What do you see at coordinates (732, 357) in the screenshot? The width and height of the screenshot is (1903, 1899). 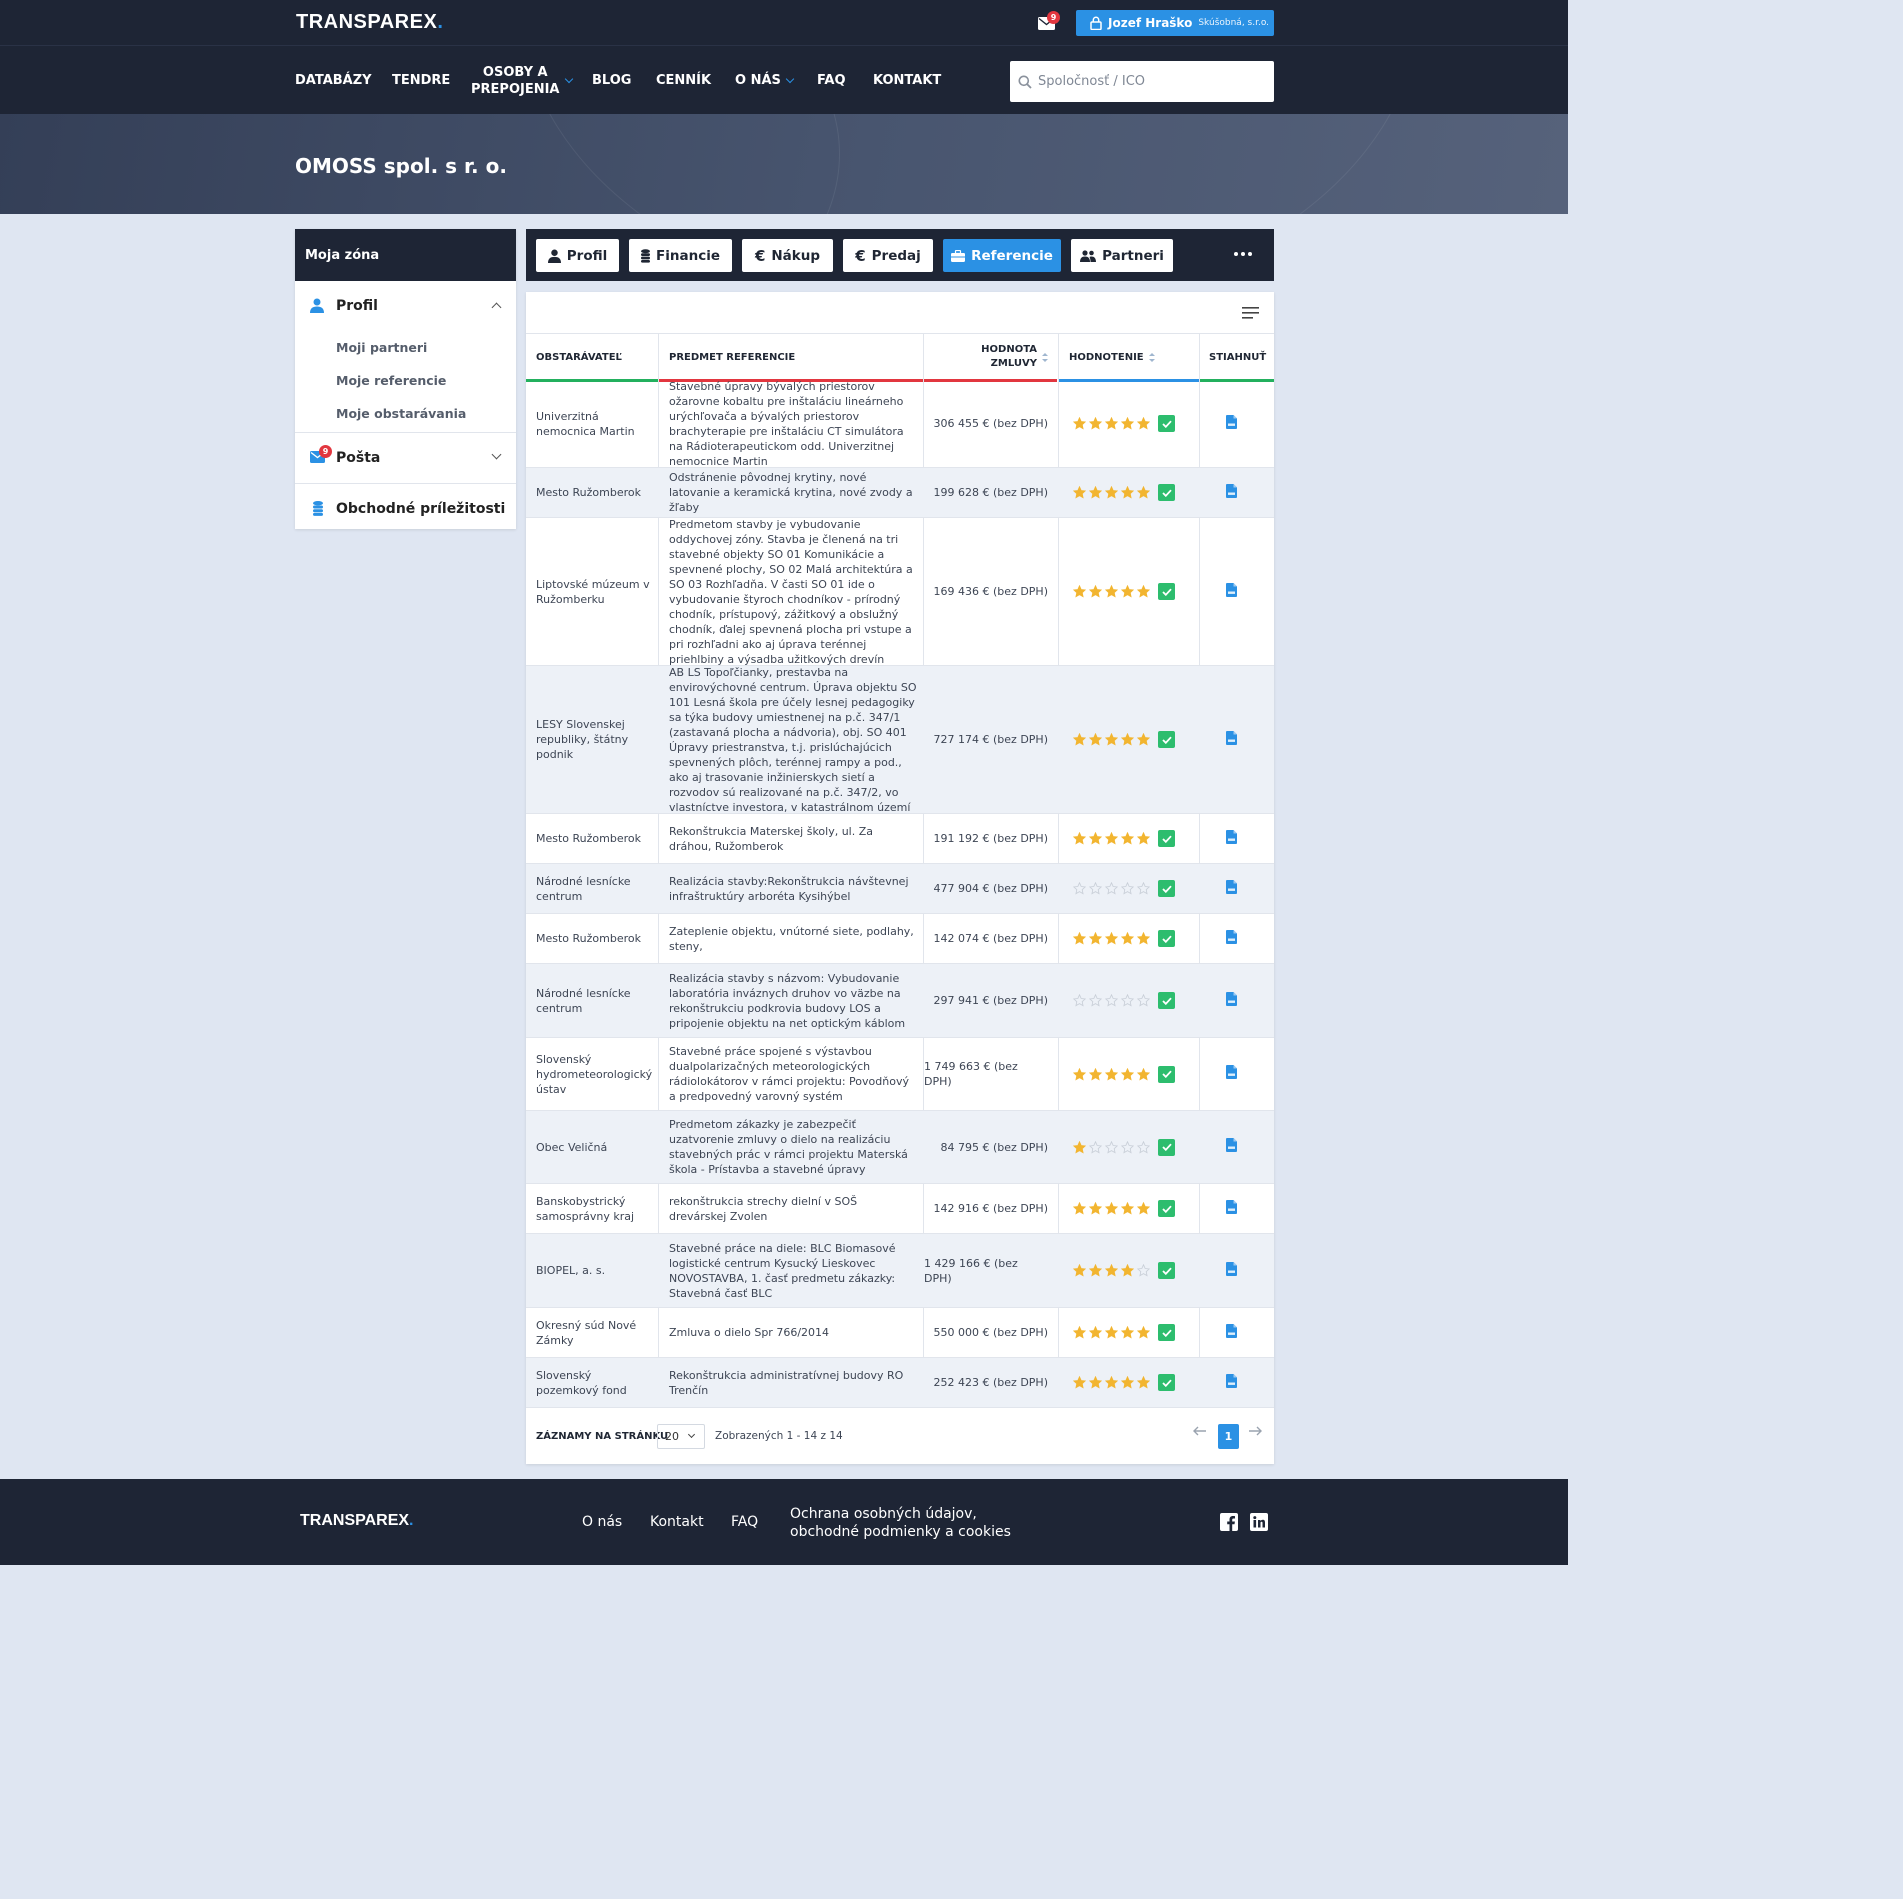 I see `column-header-predmet: PREDMET REFERENCIE` at bounding box center [732, 357].